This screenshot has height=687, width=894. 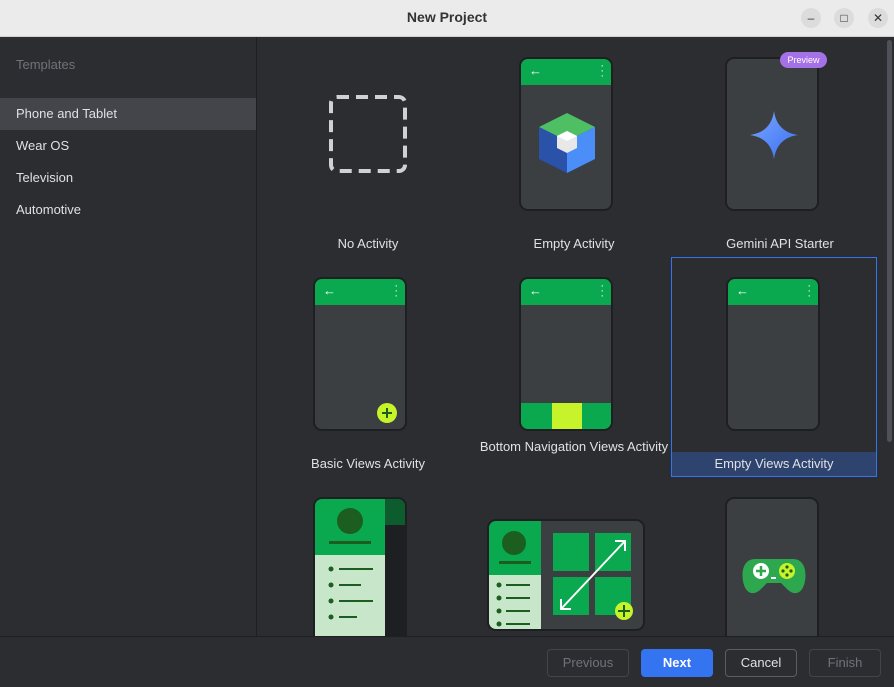 I want to click on title-bar: New Project – □ ✕, so click(x=447, y=18).